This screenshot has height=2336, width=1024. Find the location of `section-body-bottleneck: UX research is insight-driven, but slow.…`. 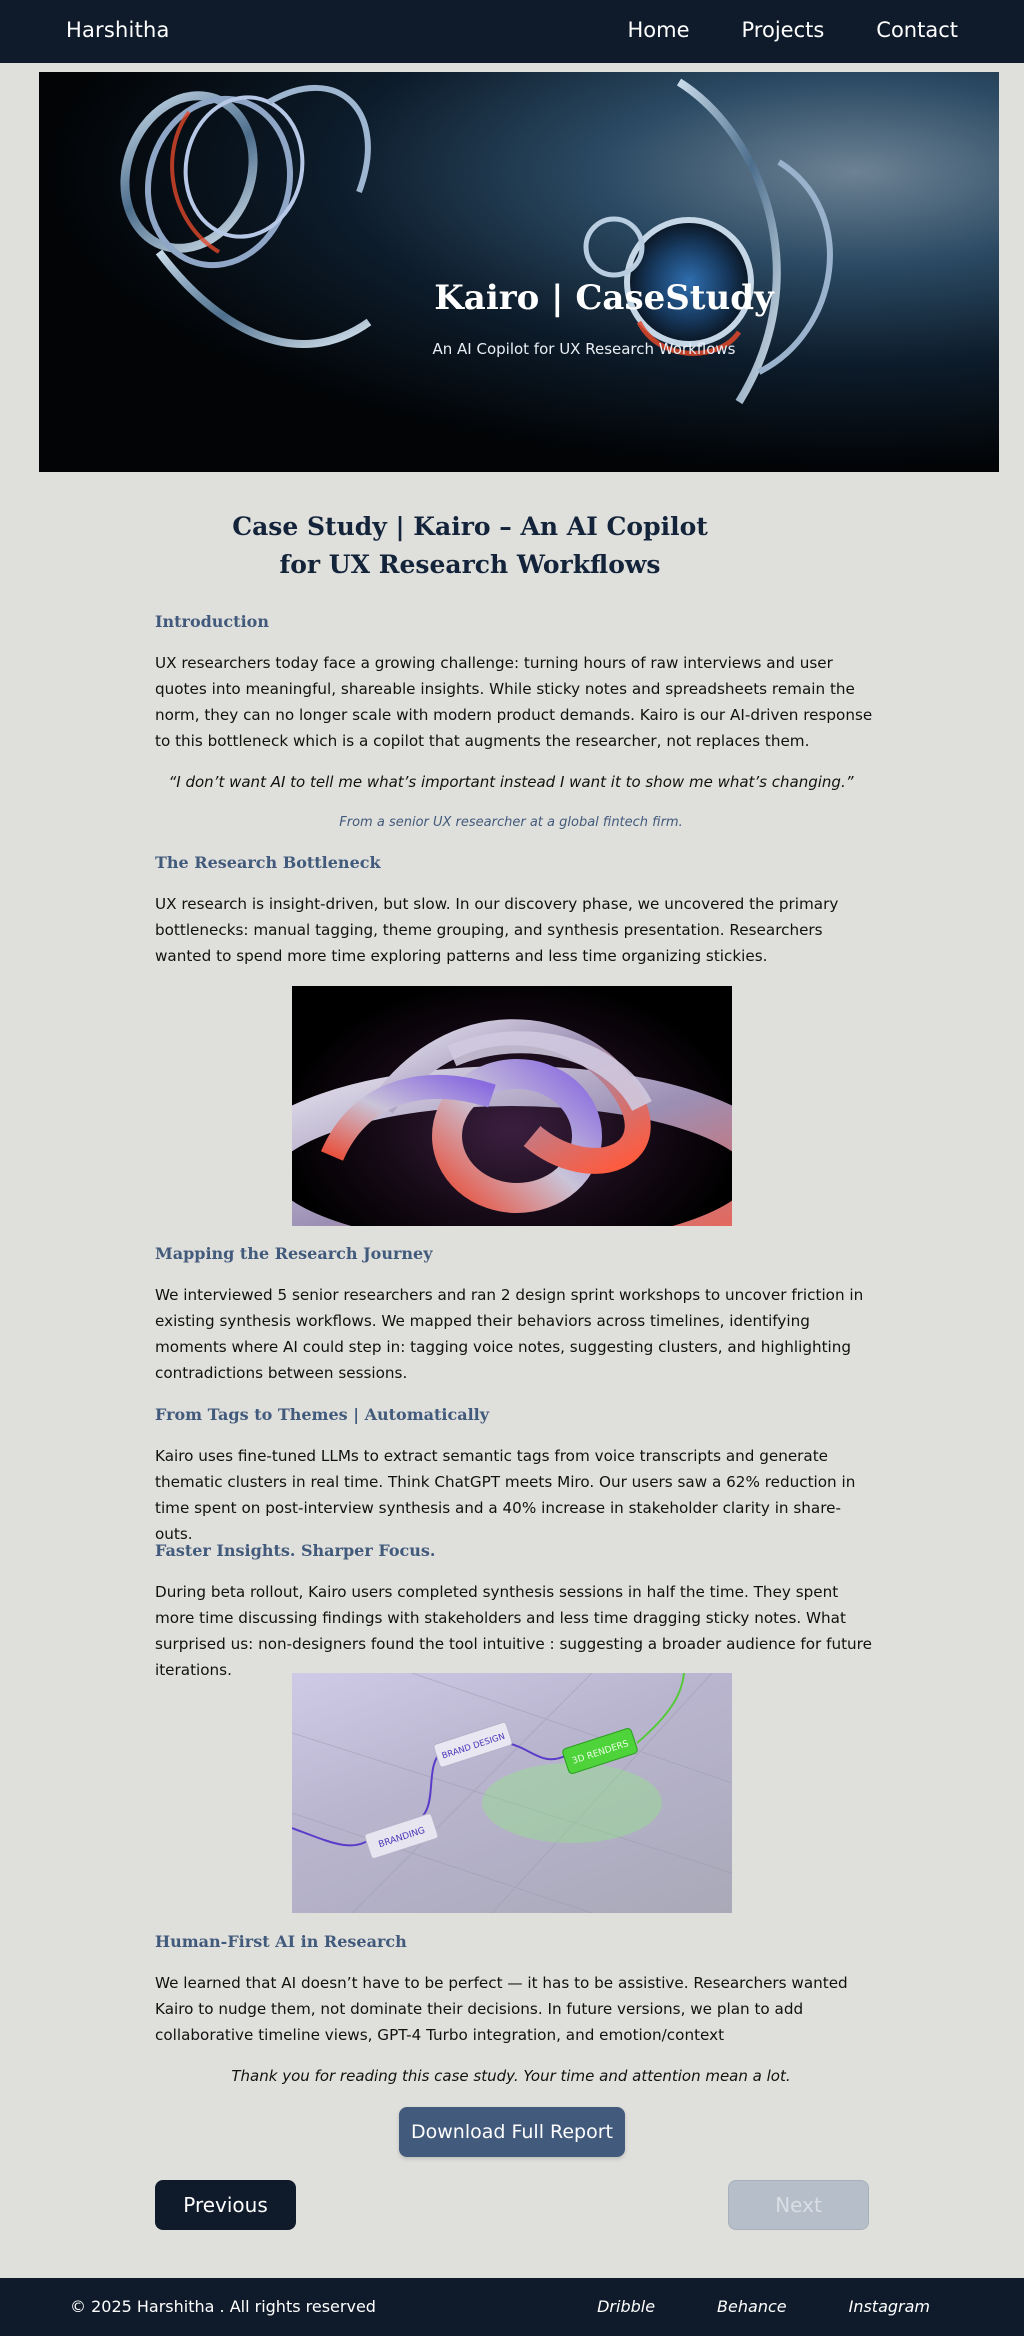

section-body-bottleneck: UX research is insight-driven, but slow.… is located at coordinates (497, 930).